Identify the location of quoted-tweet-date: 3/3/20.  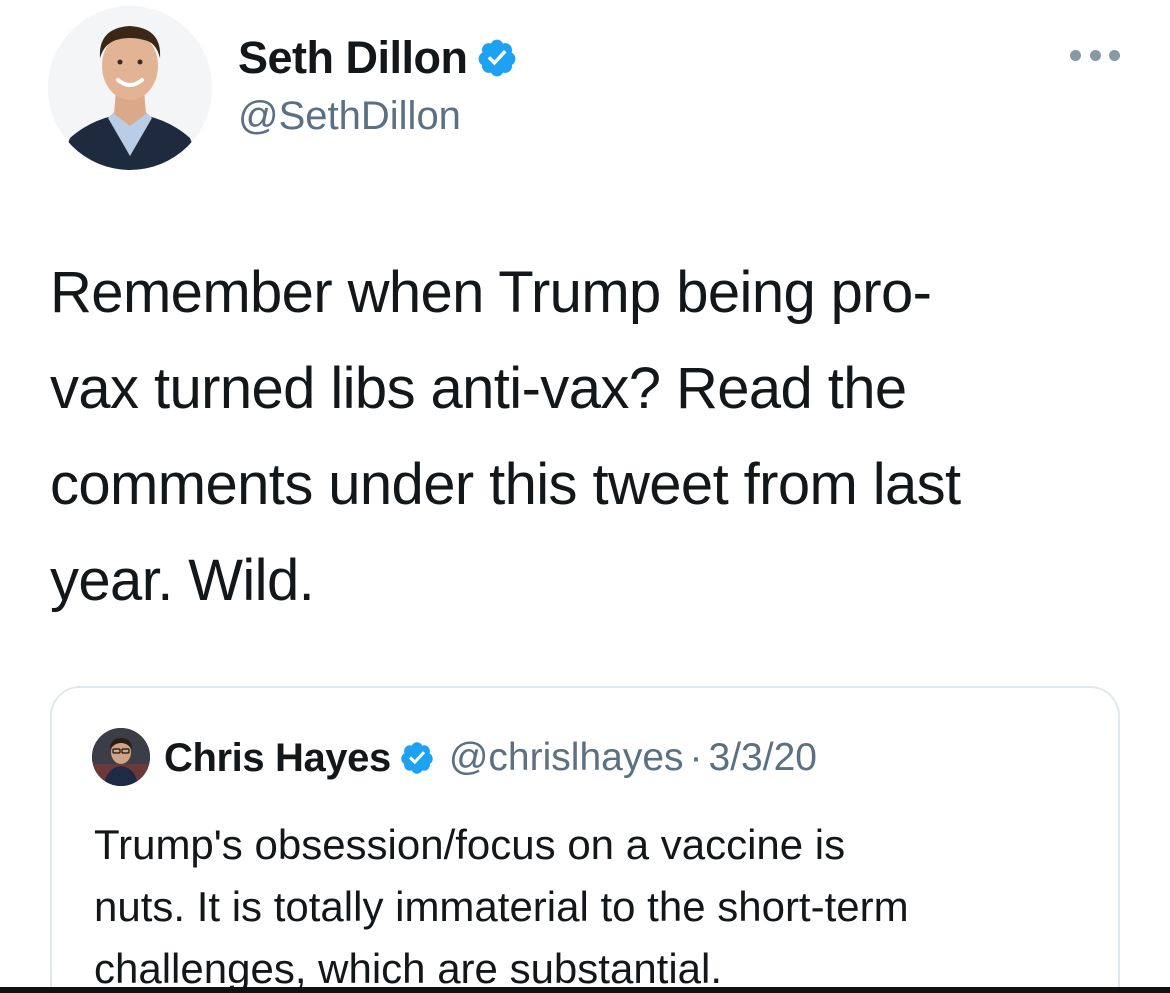
(762, 757).